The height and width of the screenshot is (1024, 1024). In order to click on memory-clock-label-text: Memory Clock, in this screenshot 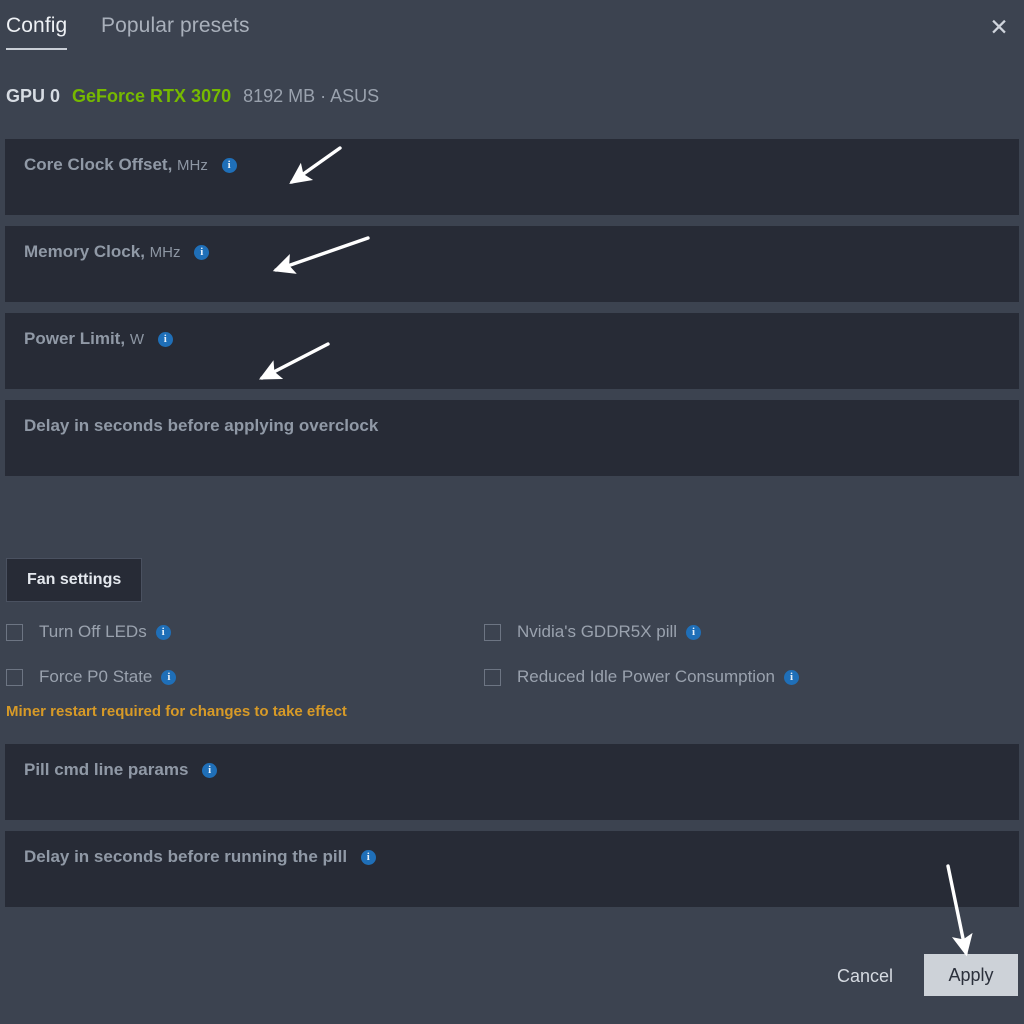, I will do `click(84, 251)`.